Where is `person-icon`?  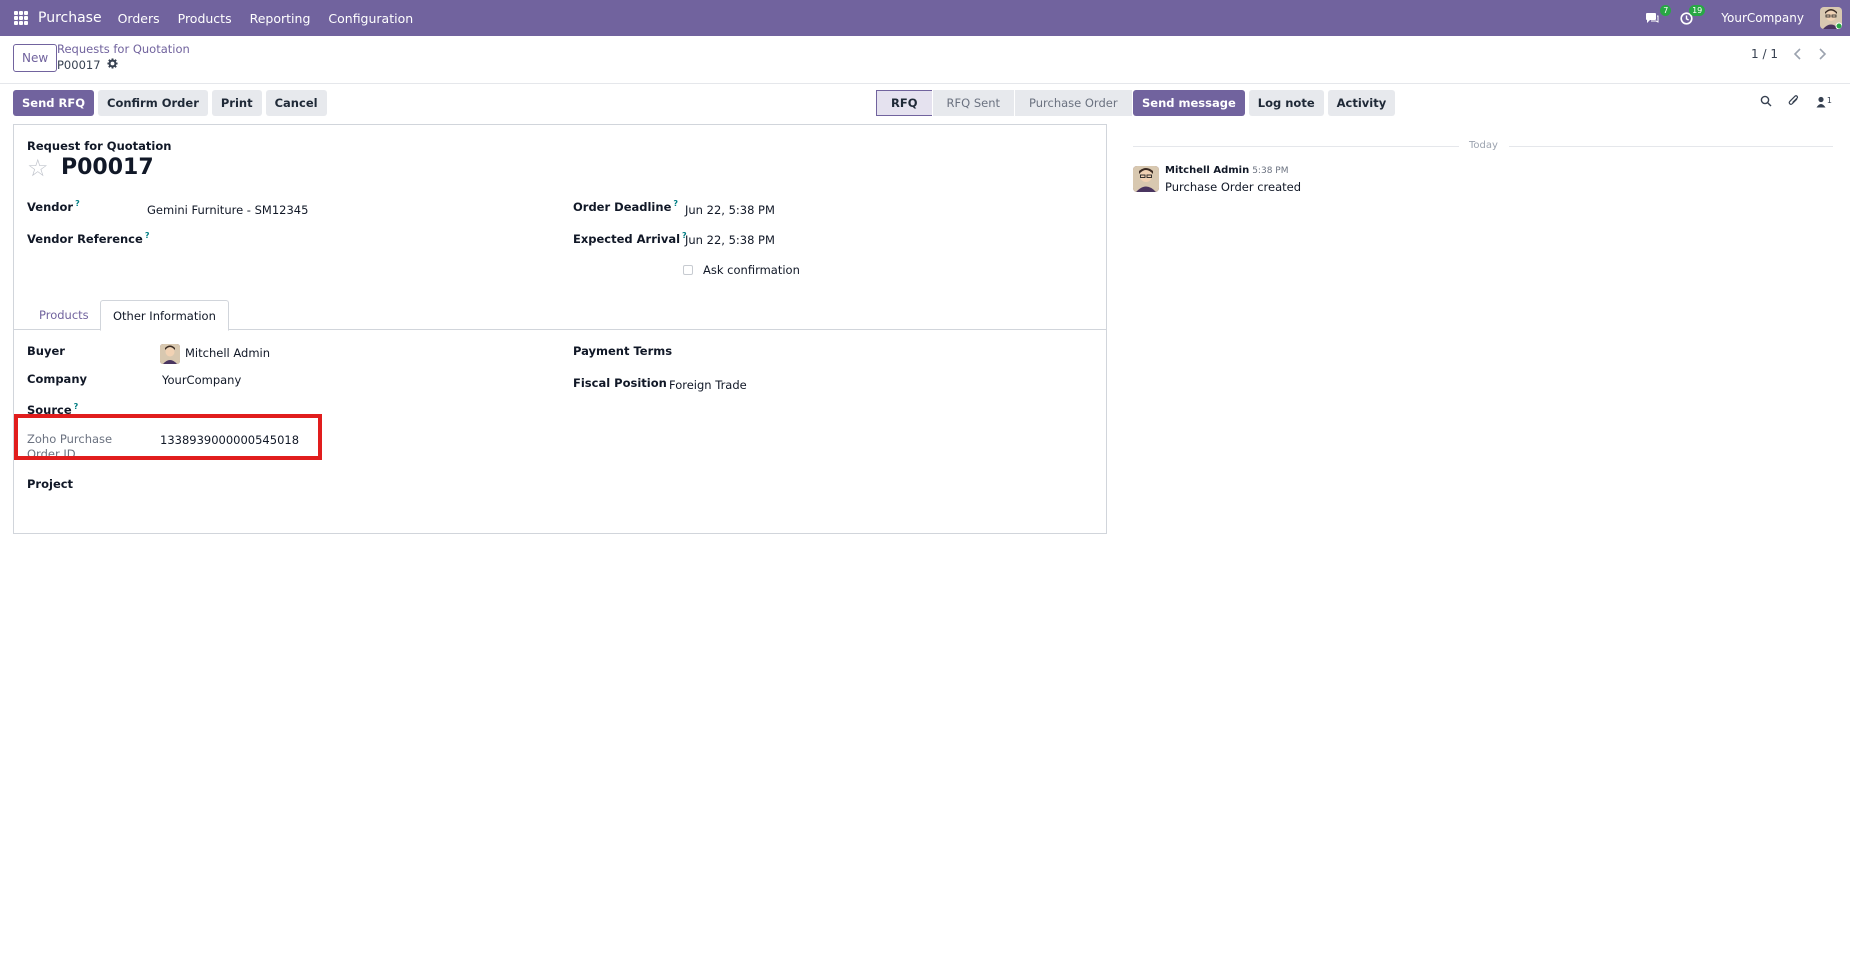 person-icon is located at coordinates (1821, 102).